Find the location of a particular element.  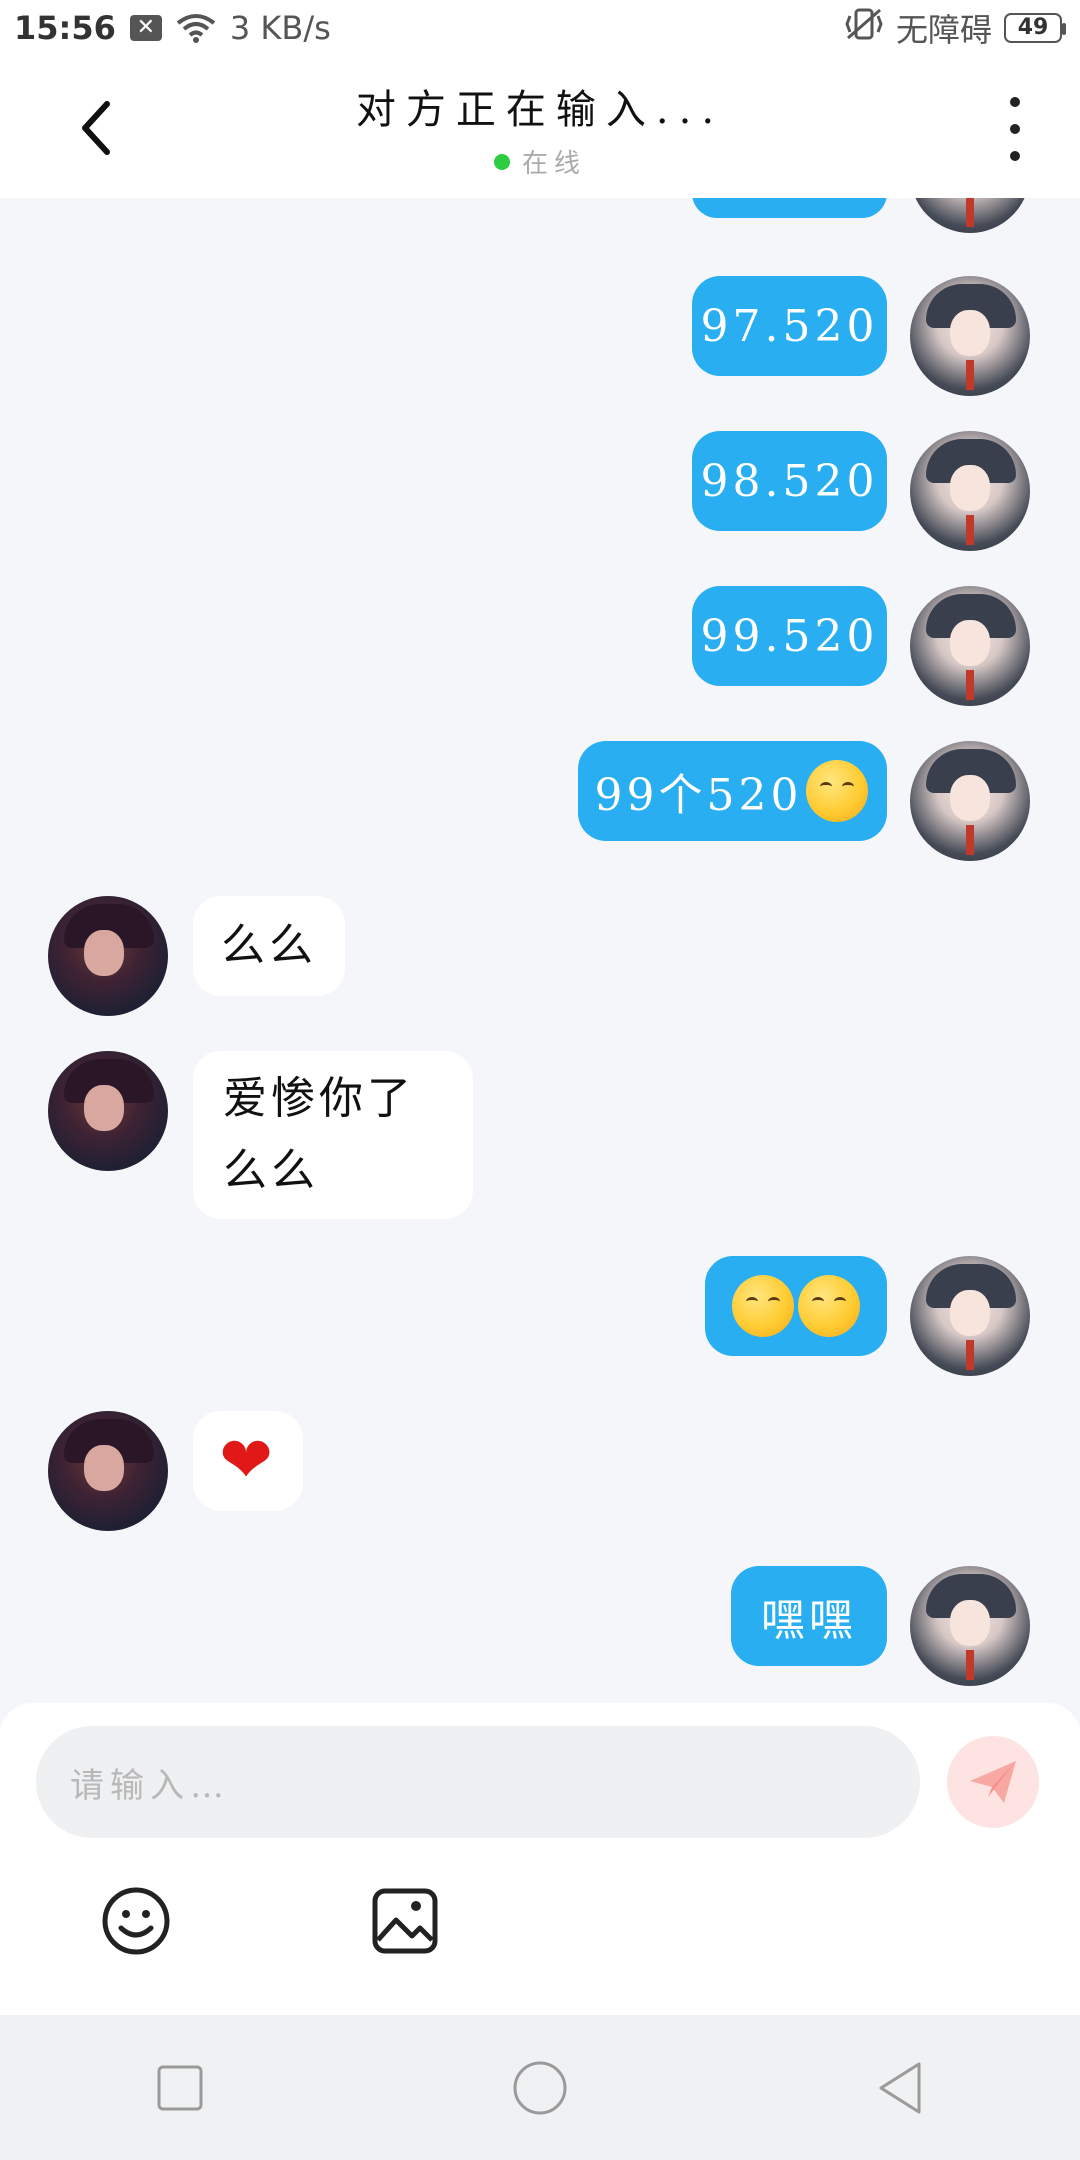

send-button is located at coordinates (993, 1782).